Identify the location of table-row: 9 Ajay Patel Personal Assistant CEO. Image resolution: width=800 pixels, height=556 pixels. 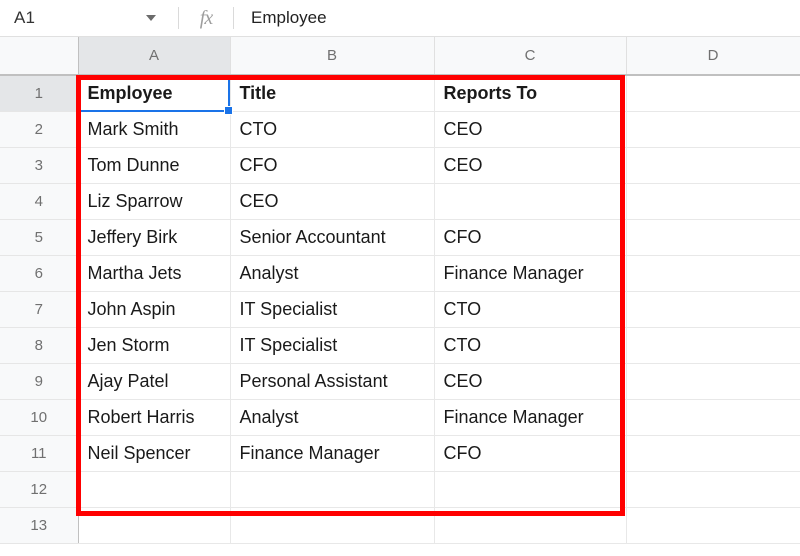
(400, 381).